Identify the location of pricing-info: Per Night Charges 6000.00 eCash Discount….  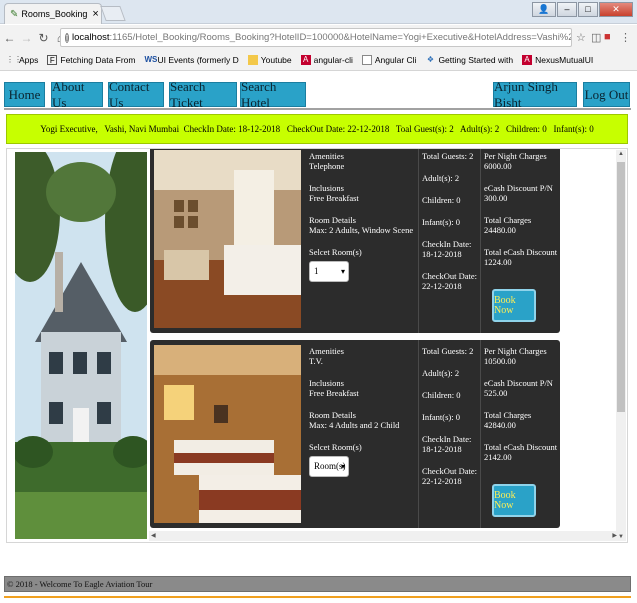
(521, 209).